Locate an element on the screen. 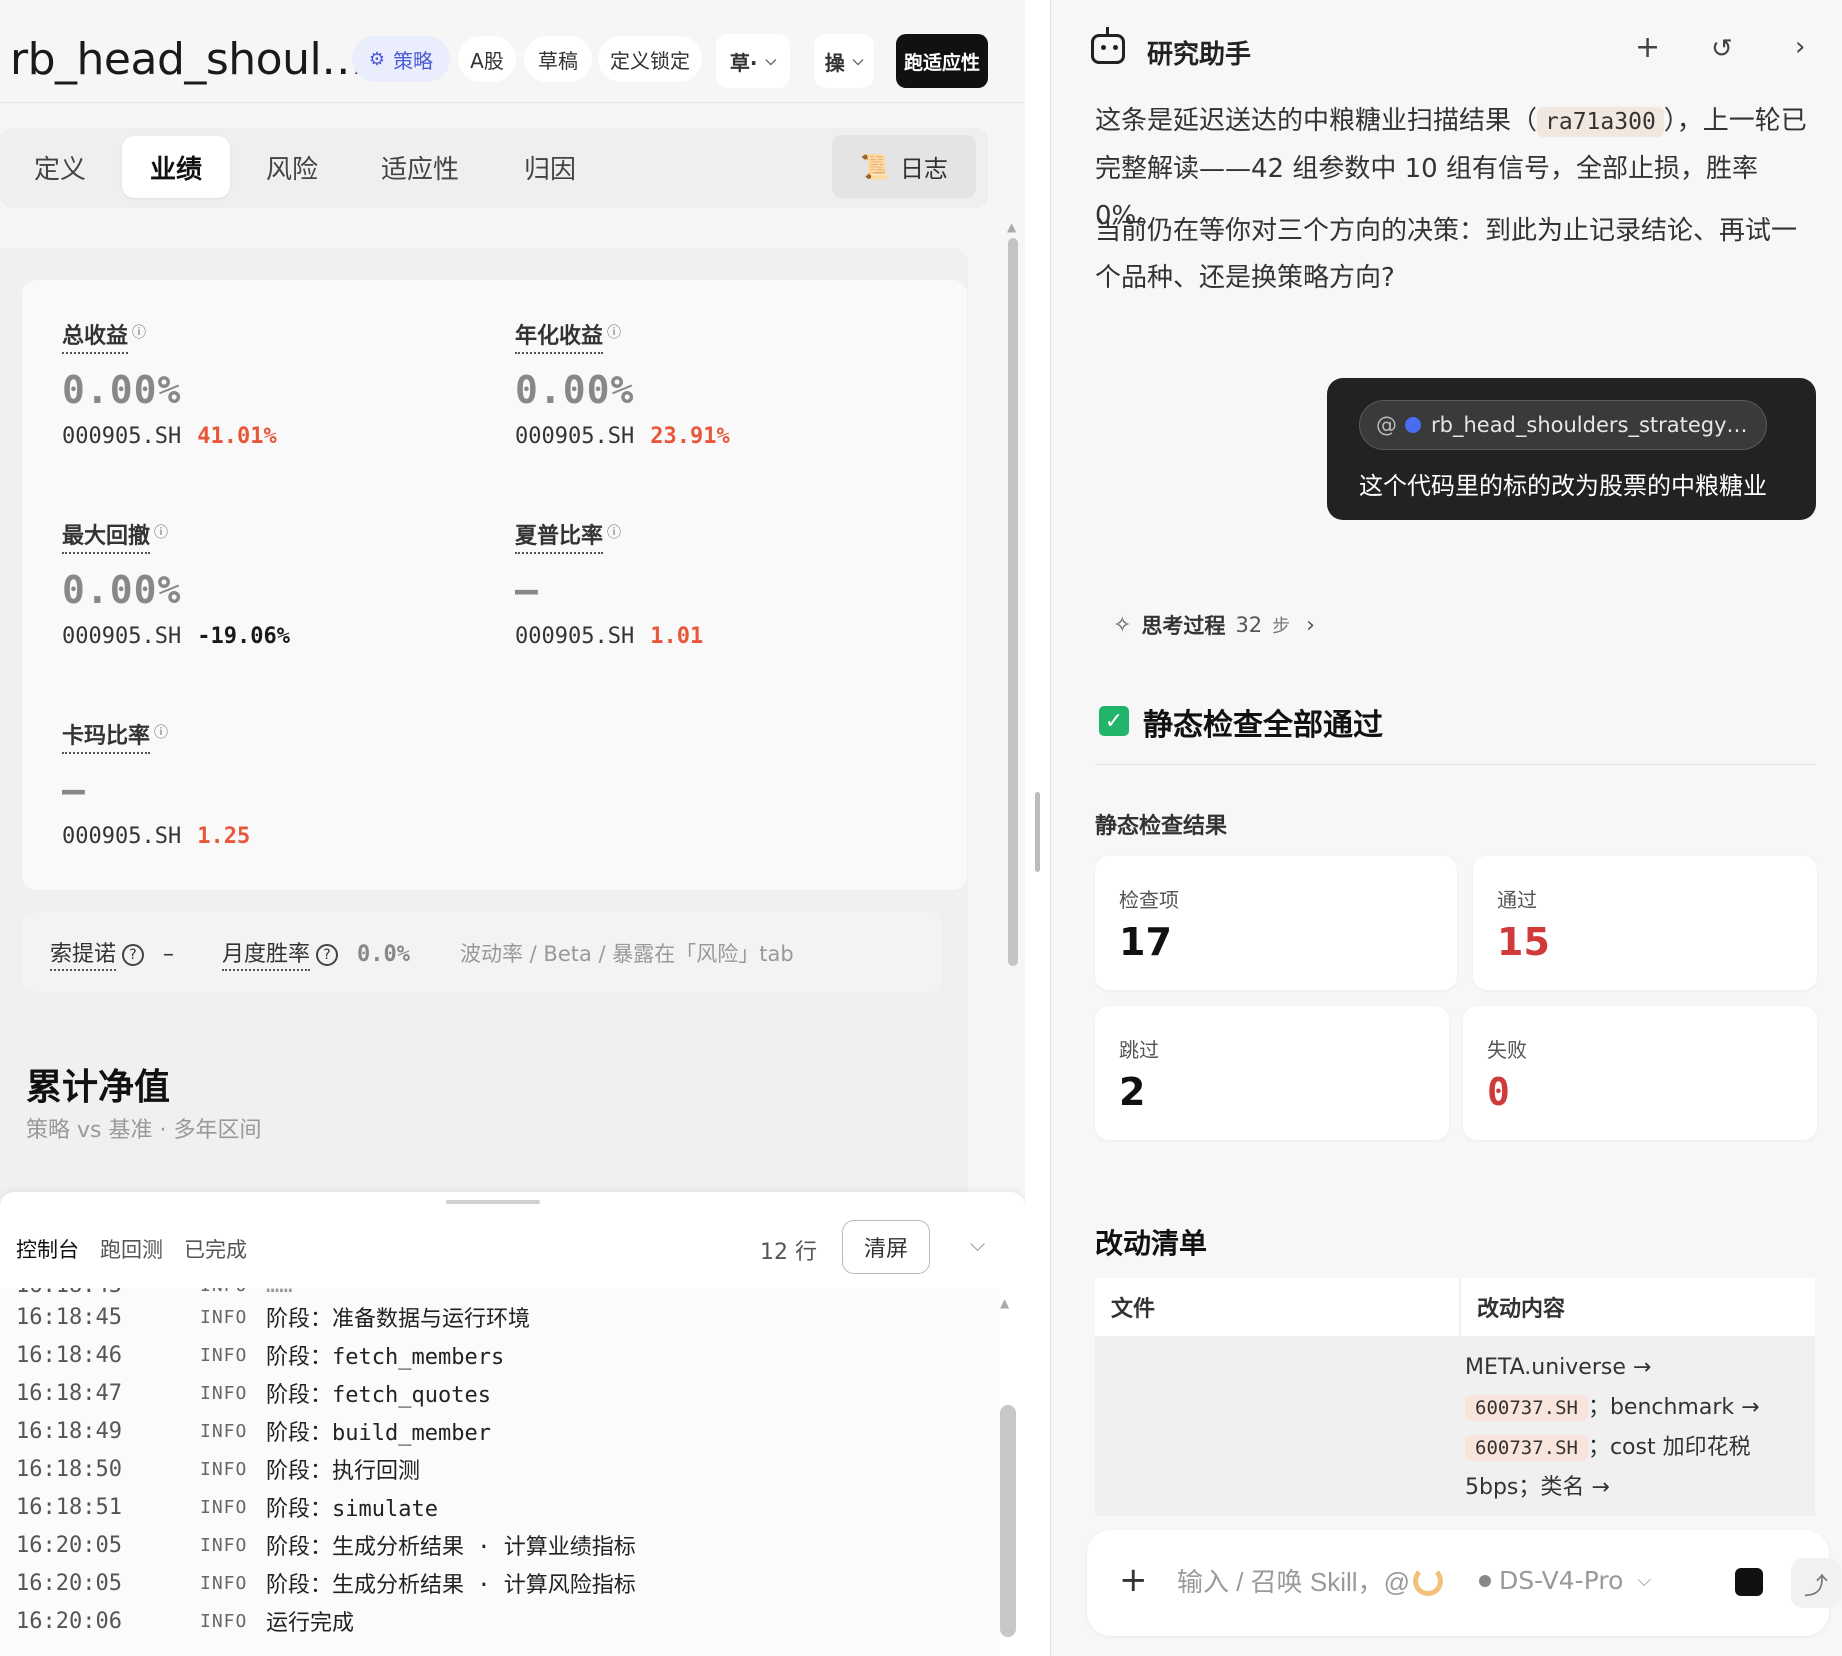  splitter-handle is located at coordinates (1037, 832).